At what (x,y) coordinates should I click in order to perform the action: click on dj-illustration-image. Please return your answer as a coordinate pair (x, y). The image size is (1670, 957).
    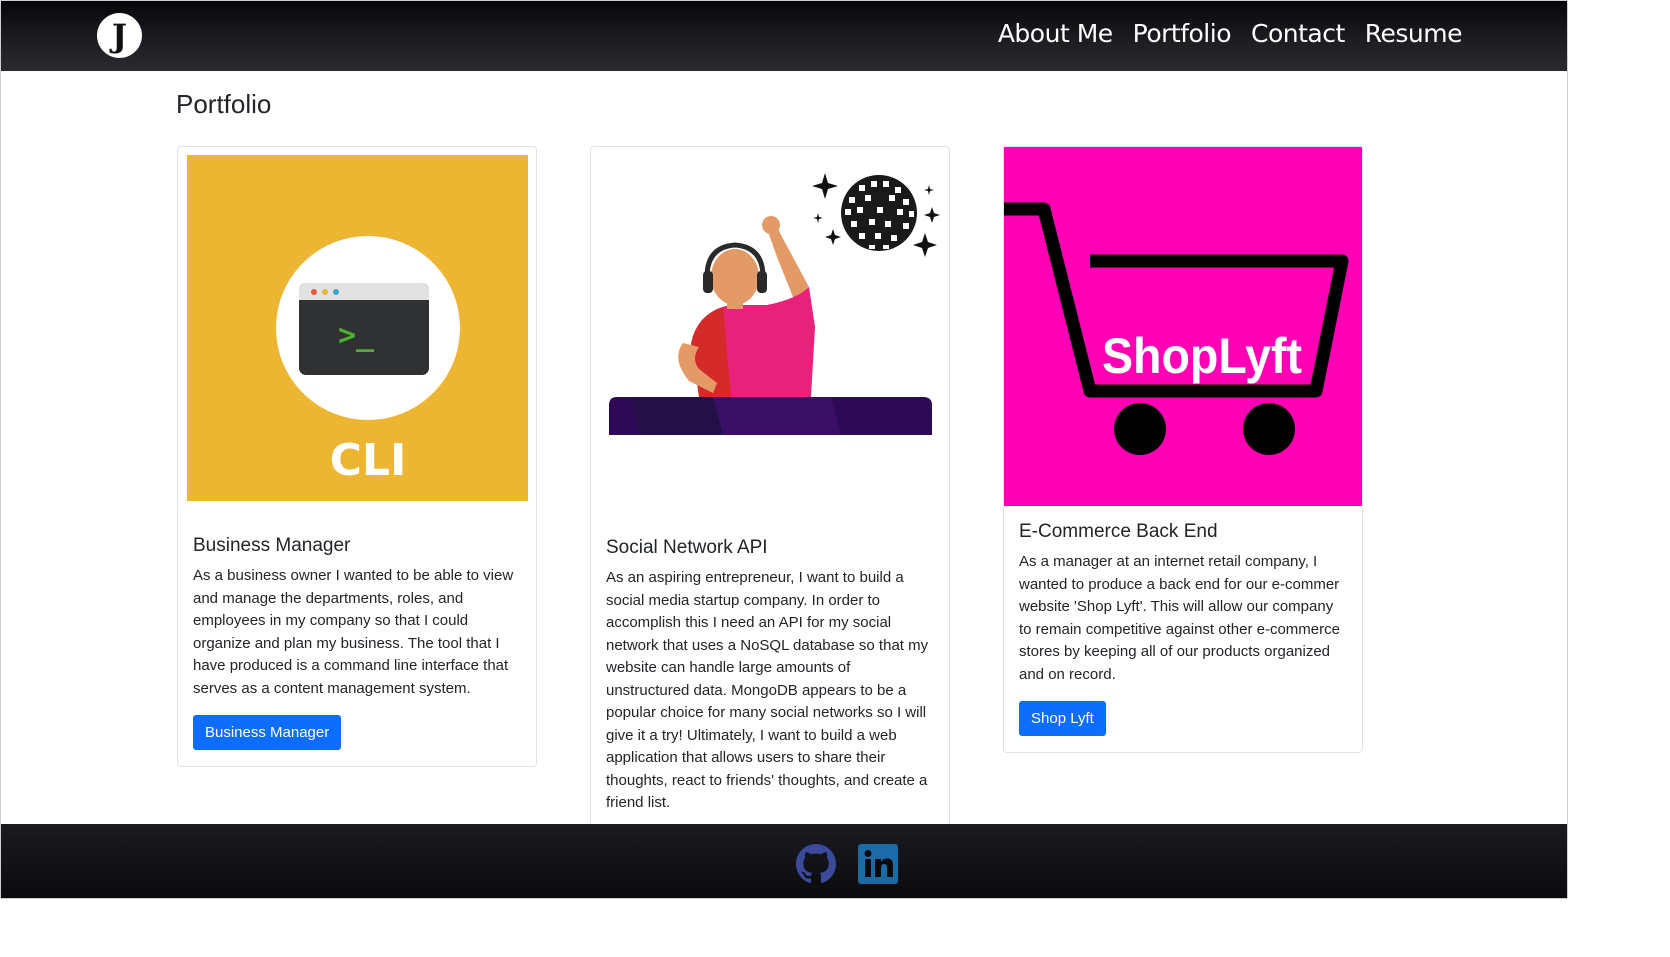
    Looking at the image, I should click on (774, 304).